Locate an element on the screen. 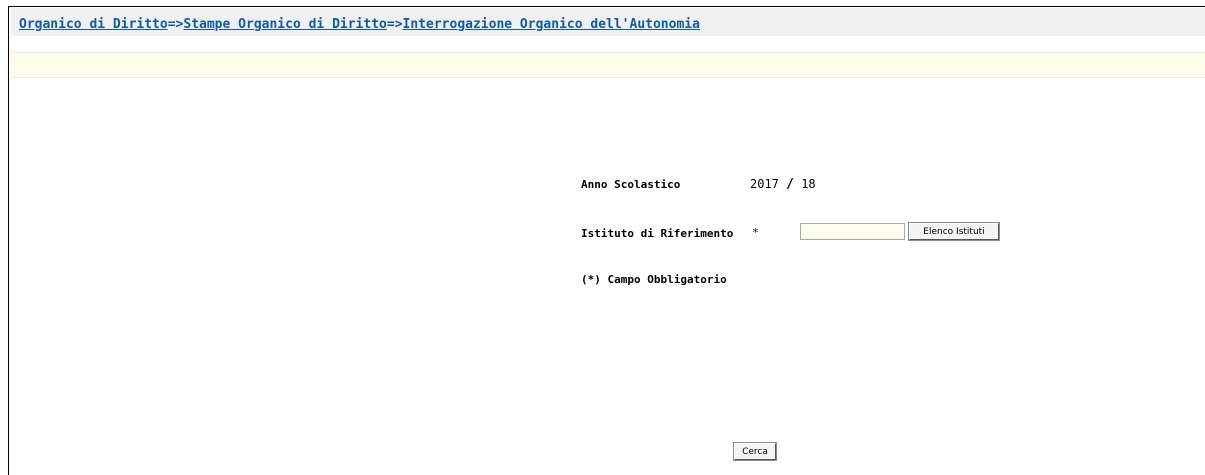 This screenshot has width=1205, height=475. cerca-button: Cerca is located at coordinates (755, 451).